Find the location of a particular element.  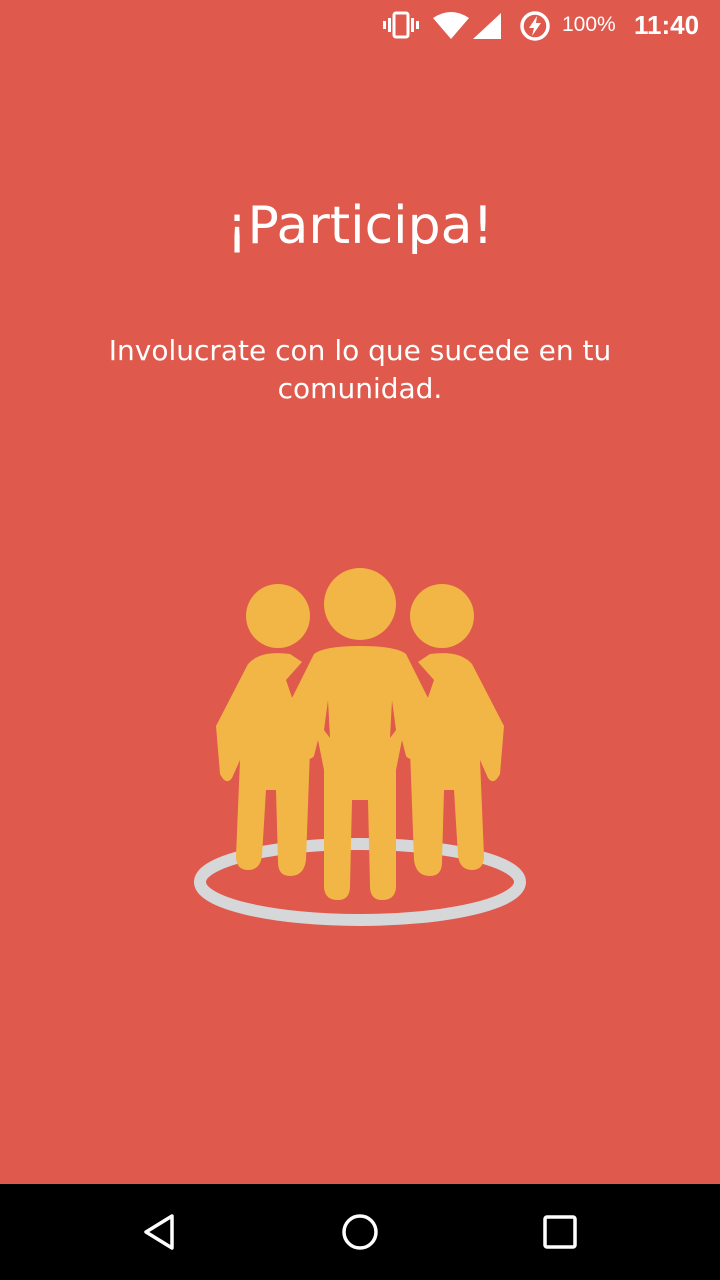

home-icon is located at coordinates (360, 1232).